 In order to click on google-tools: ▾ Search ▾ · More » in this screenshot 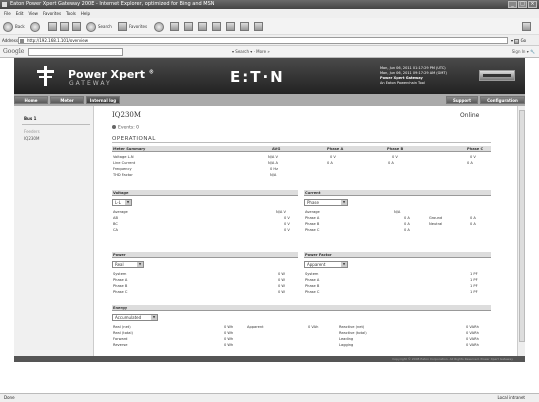, I will do `click(251, 51)`.